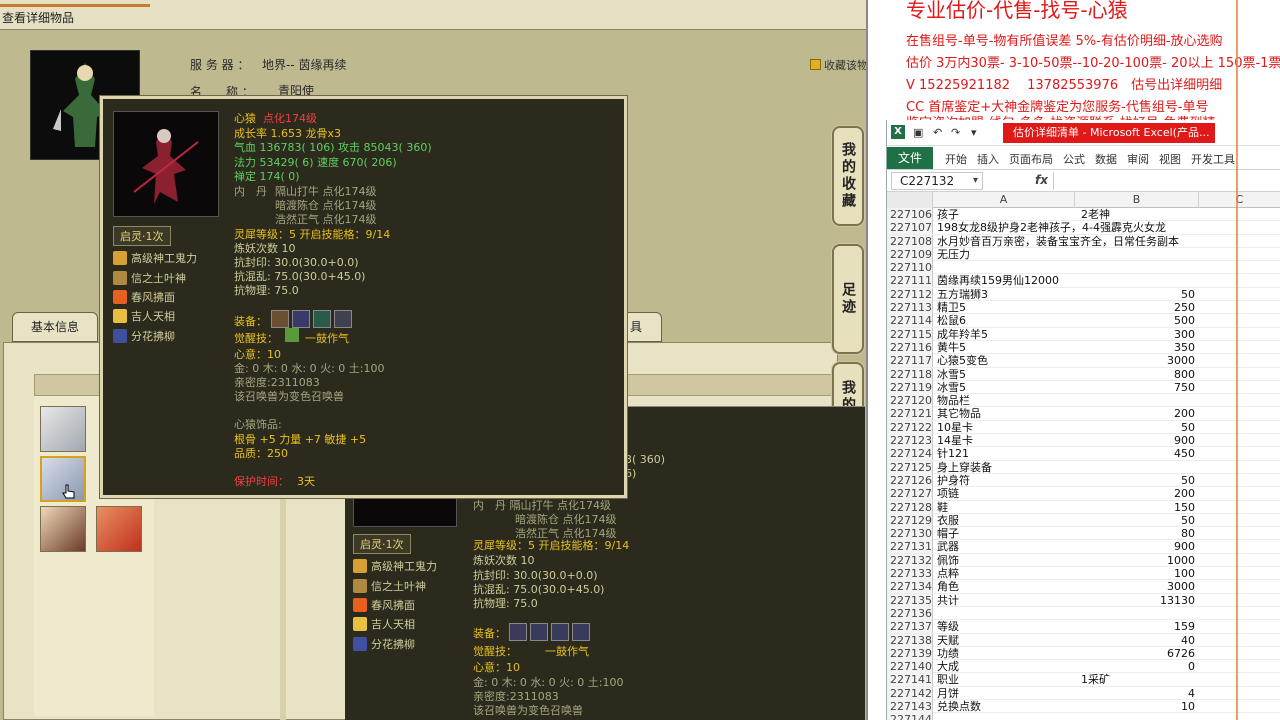 The width and height of the screenshot is (1280, 720). What do you see at coordinates (1005, 440) in the screenshot?
I see `cell-a: 14星卡` at bounding box center [1005, 440].